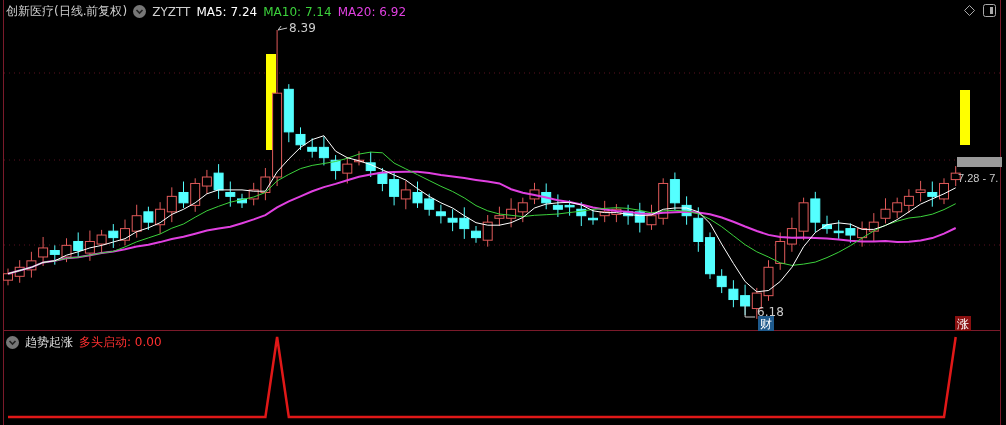  I want to click on moving-average-value: MA20: 6.92, so click(372, 11).